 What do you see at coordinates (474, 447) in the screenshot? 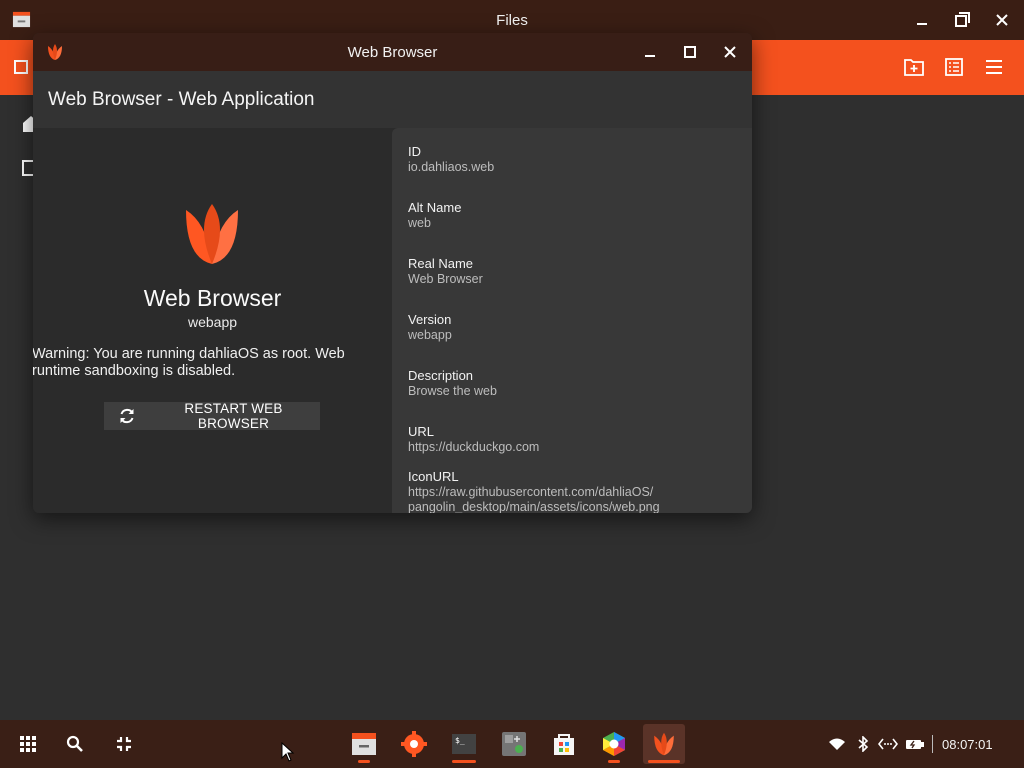
I see `detail-value: https://duckduckgo.com` at bounding box center [474, 447].